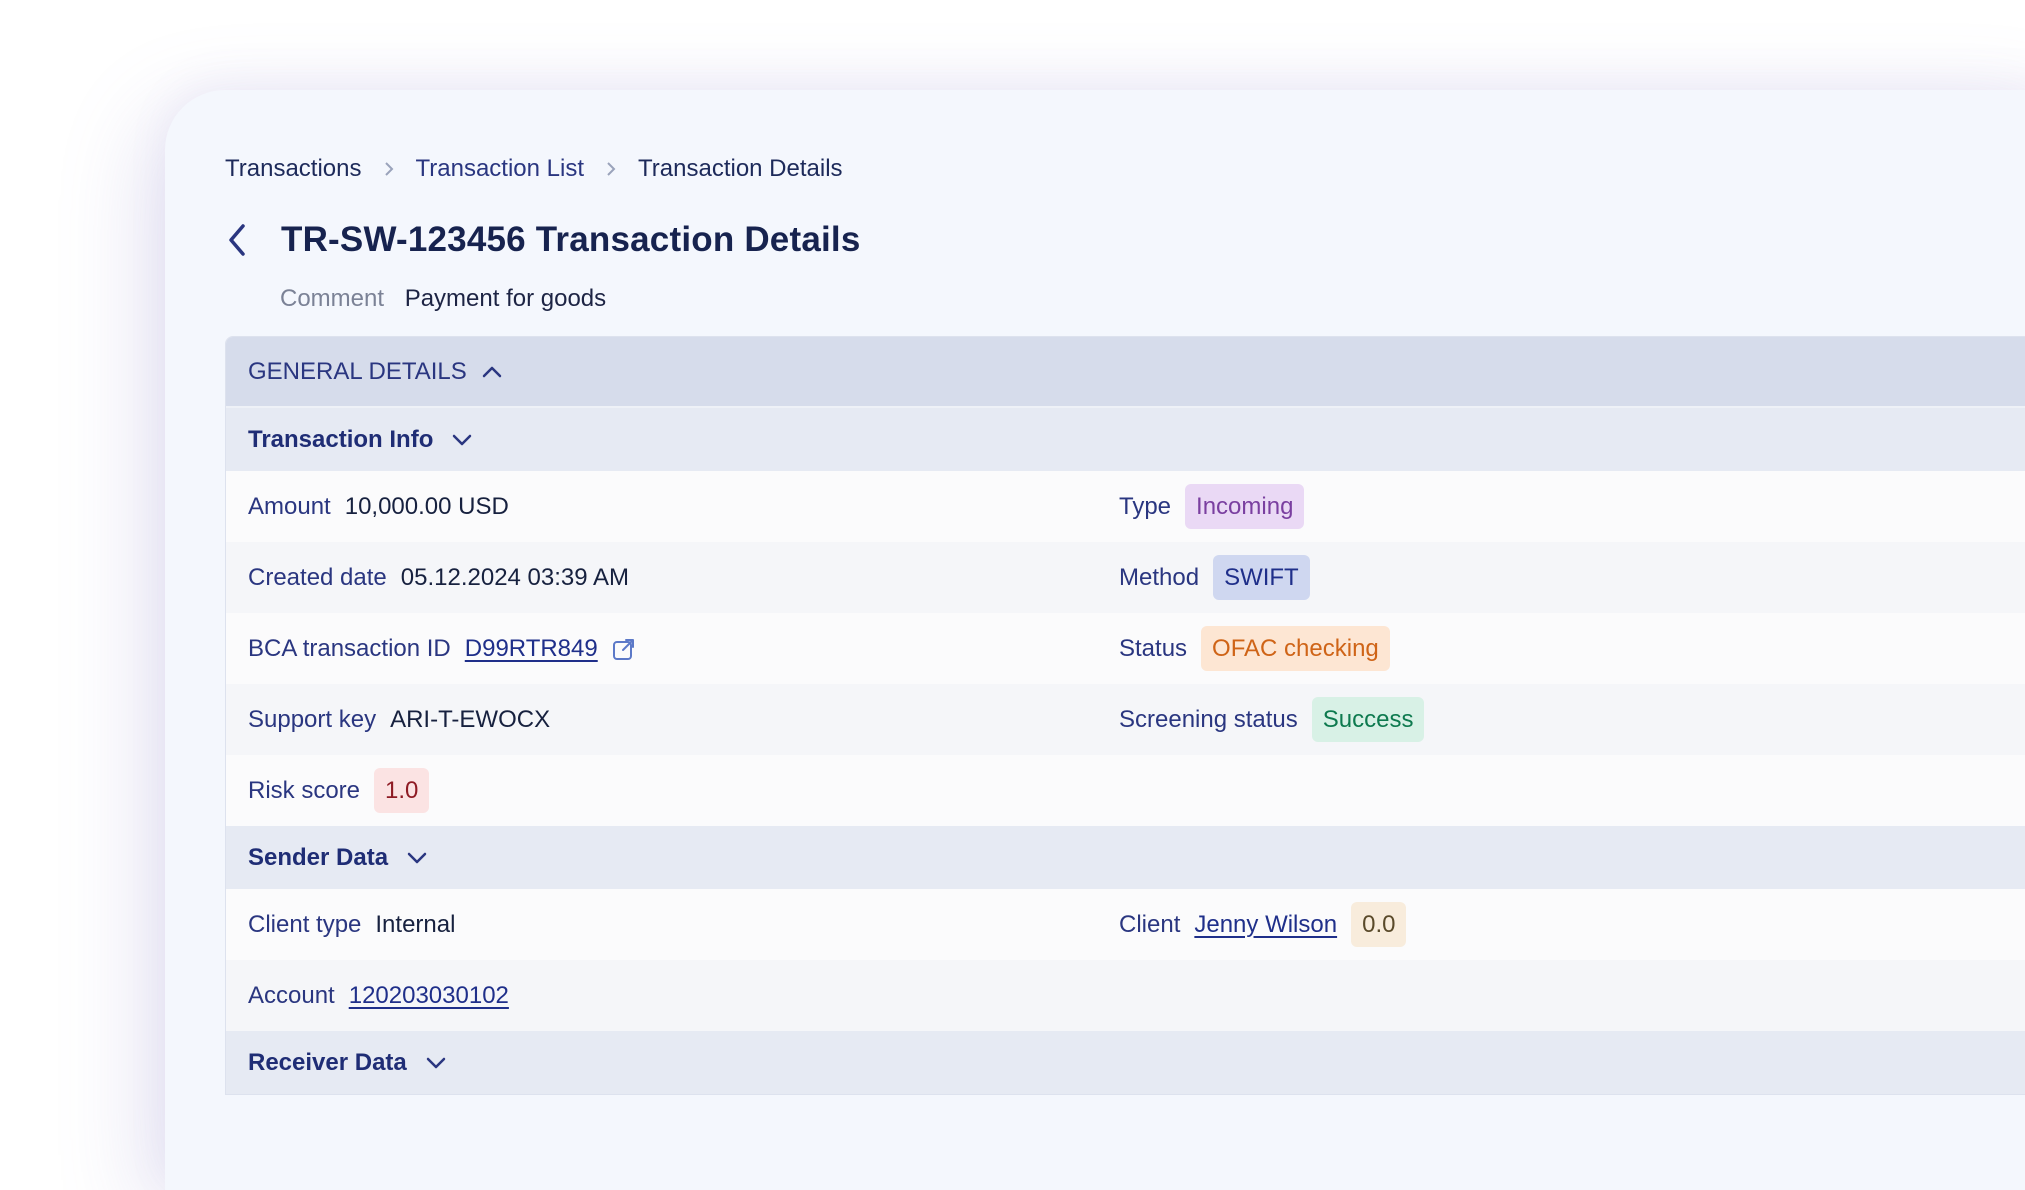 Image resolution: width=2025 pixels, height=1190 pixels. Describe the element at coordinates (304, 790) in the screenshot. I see `field-label: Risk score` at that location.